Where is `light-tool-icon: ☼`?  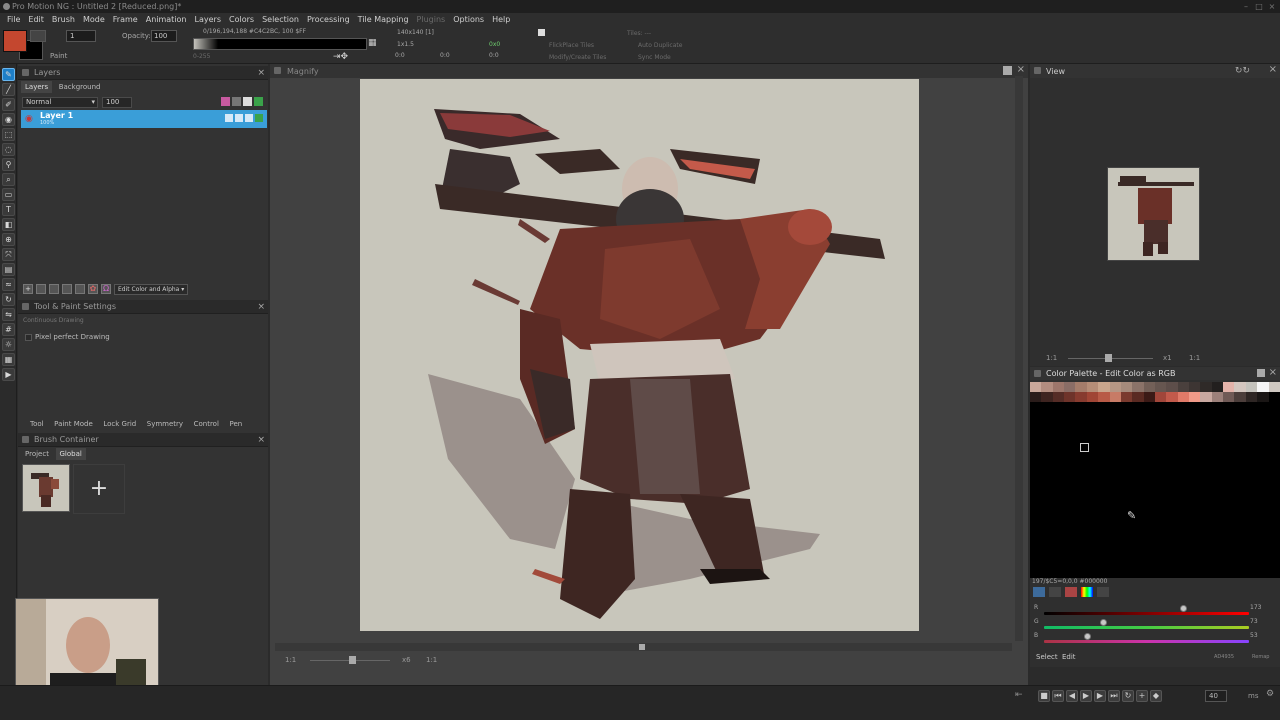
light-tool-icon: ☼ is located at coordinates (8, 344).